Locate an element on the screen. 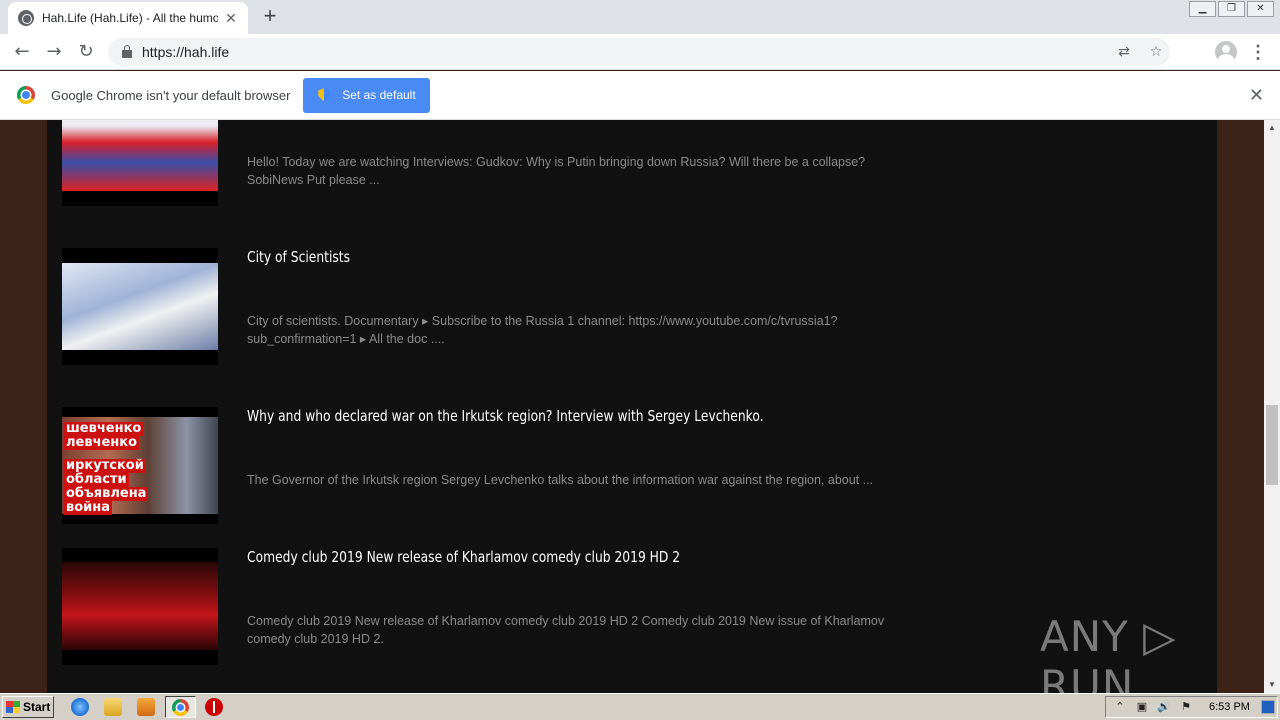 The width and height of the screenshot is (1280, 720). infobar-message: Google Chrome isn't your default browser is located at coordinates (171, 95).